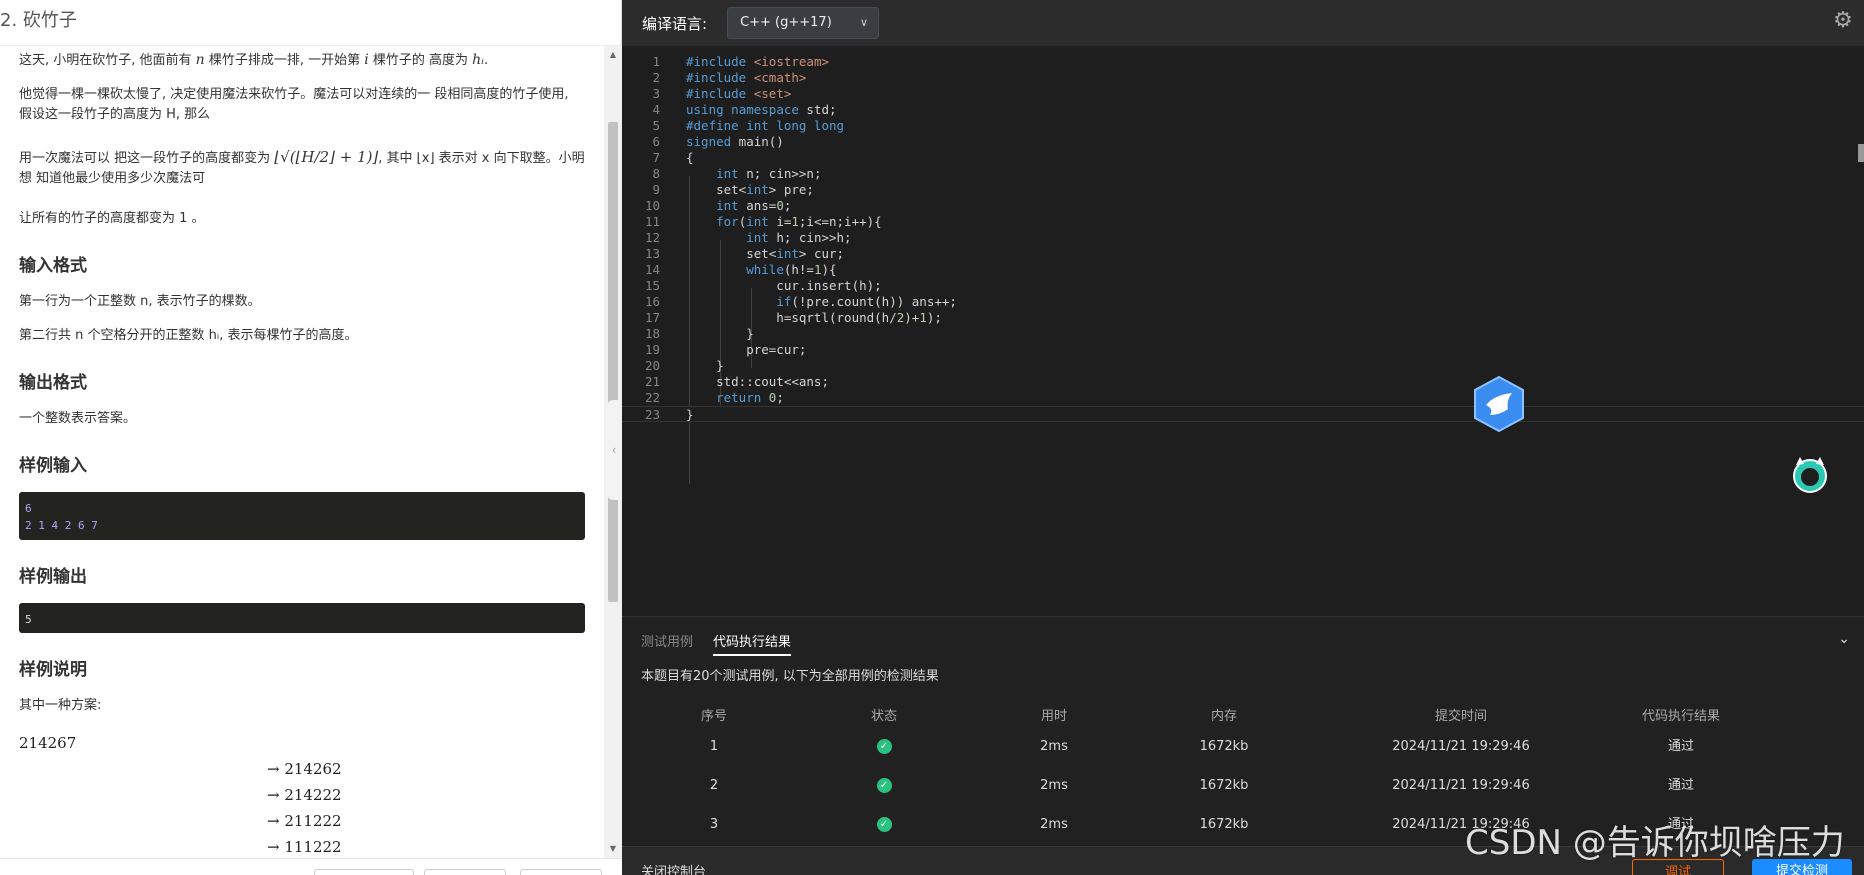  Describe the element at coordinates (1243, 222) in the screenshot. I see `code-line: 11 for(int i=1;i<=n;i++){` at that location.